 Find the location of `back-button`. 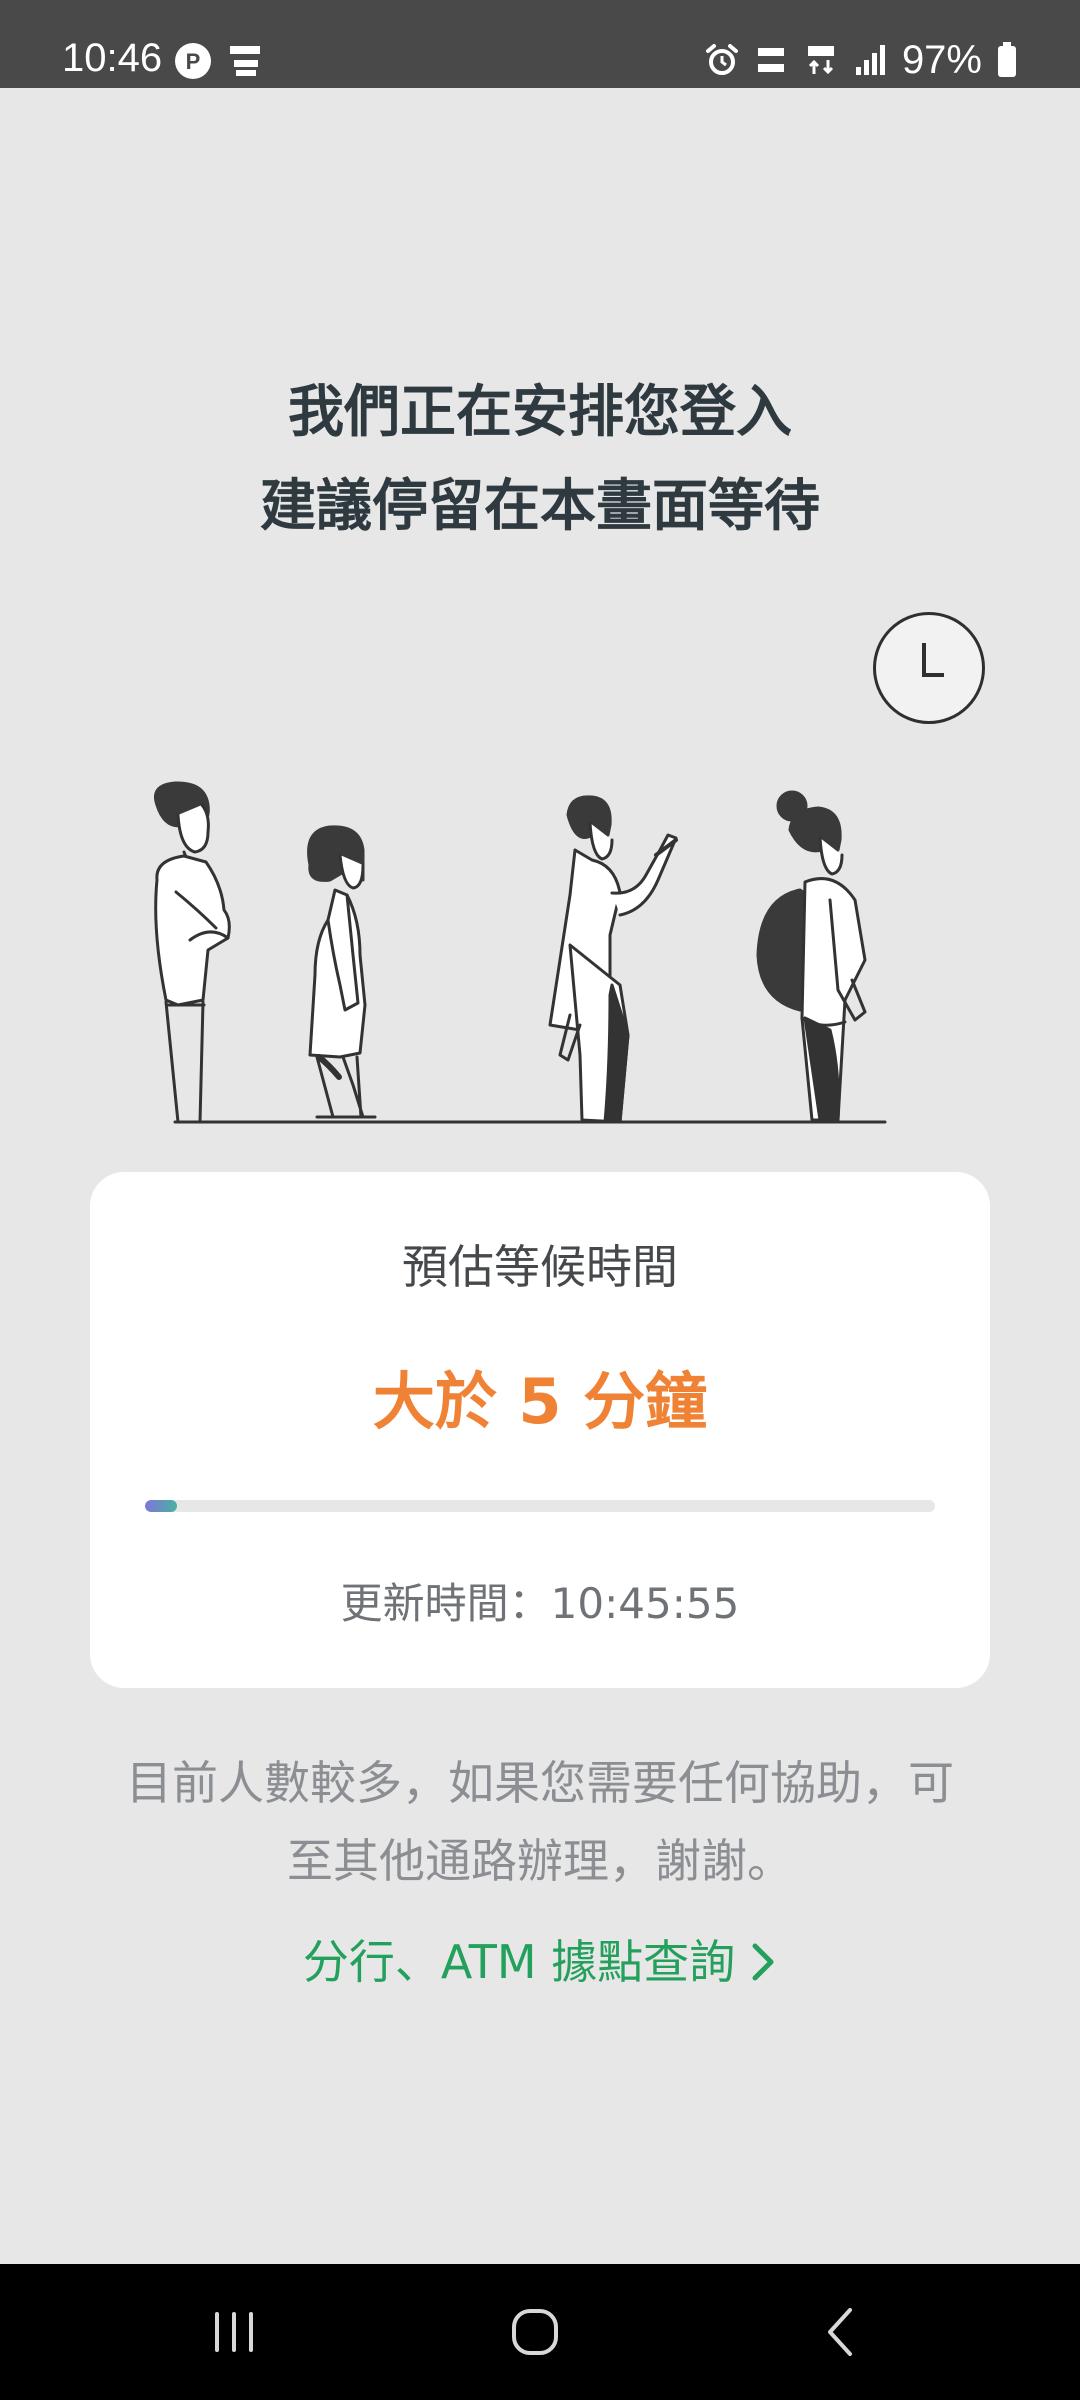

back-button is located at coordinates (840, 2332).